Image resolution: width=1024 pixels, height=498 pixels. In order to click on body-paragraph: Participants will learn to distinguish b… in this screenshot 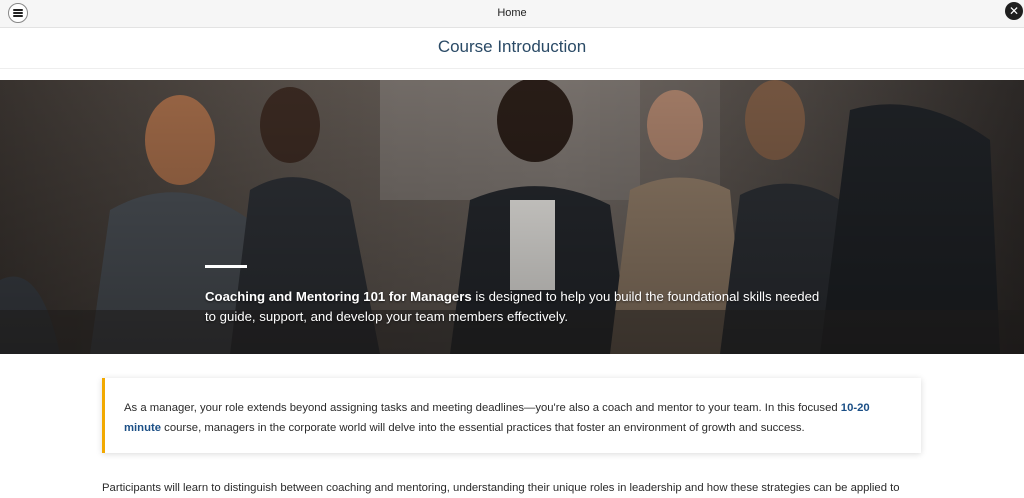, I will do `click(501, 488)`.